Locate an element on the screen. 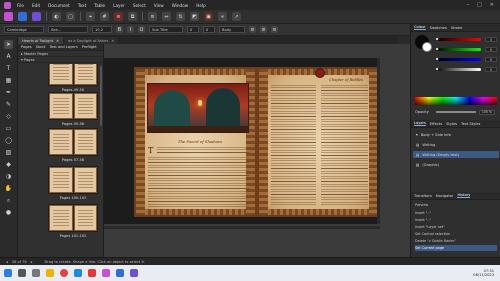 This screenshot has height=281, width=500. insert-image-icon: ▣ is located at coordinates (208, 16).